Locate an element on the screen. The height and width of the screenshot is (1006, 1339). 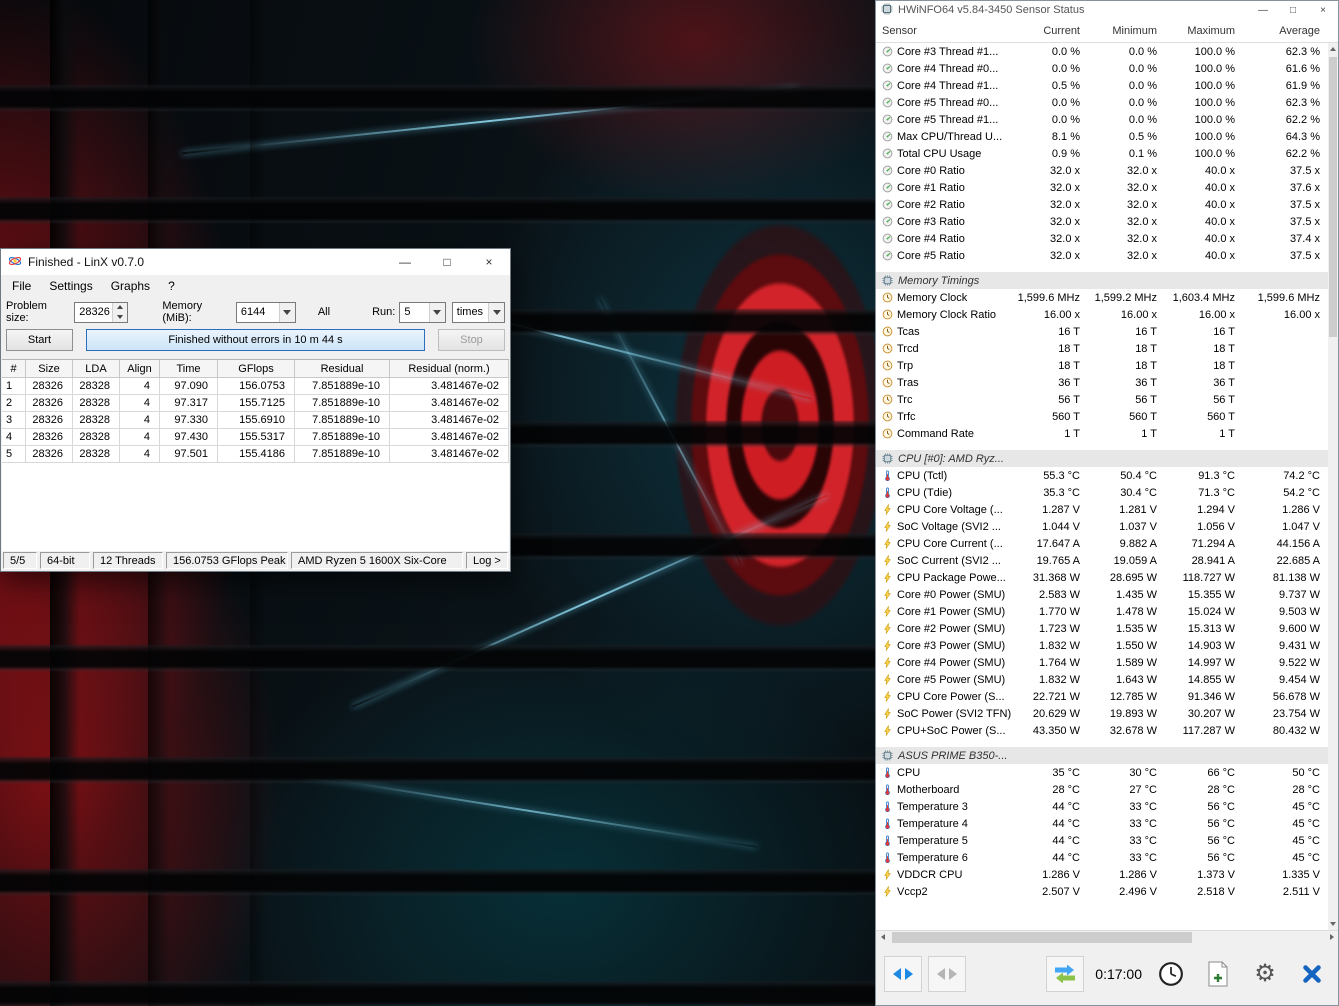
sensor-value: 37.5 x is located at coordinates (1305, 221).